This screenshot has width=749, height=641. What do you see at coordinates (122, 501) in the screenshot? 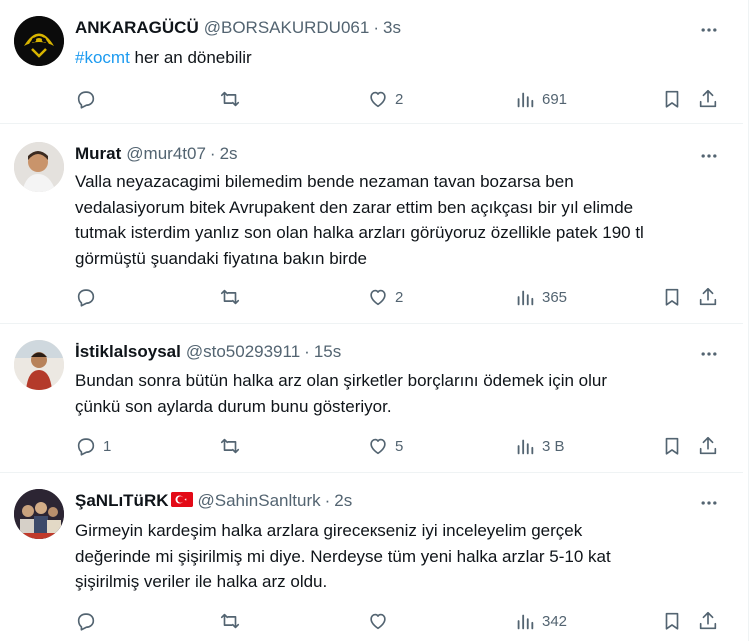
I see `display-name: ŞaNLıTüRK` at bounding box center [122, 501].